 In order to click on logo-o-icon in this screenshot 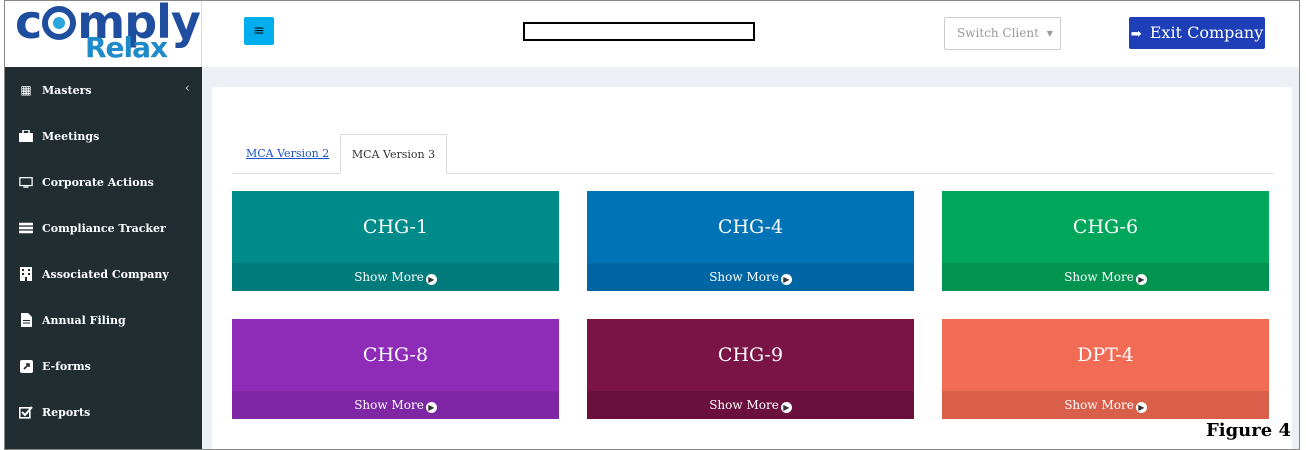, I will do `click(59, 23)`.